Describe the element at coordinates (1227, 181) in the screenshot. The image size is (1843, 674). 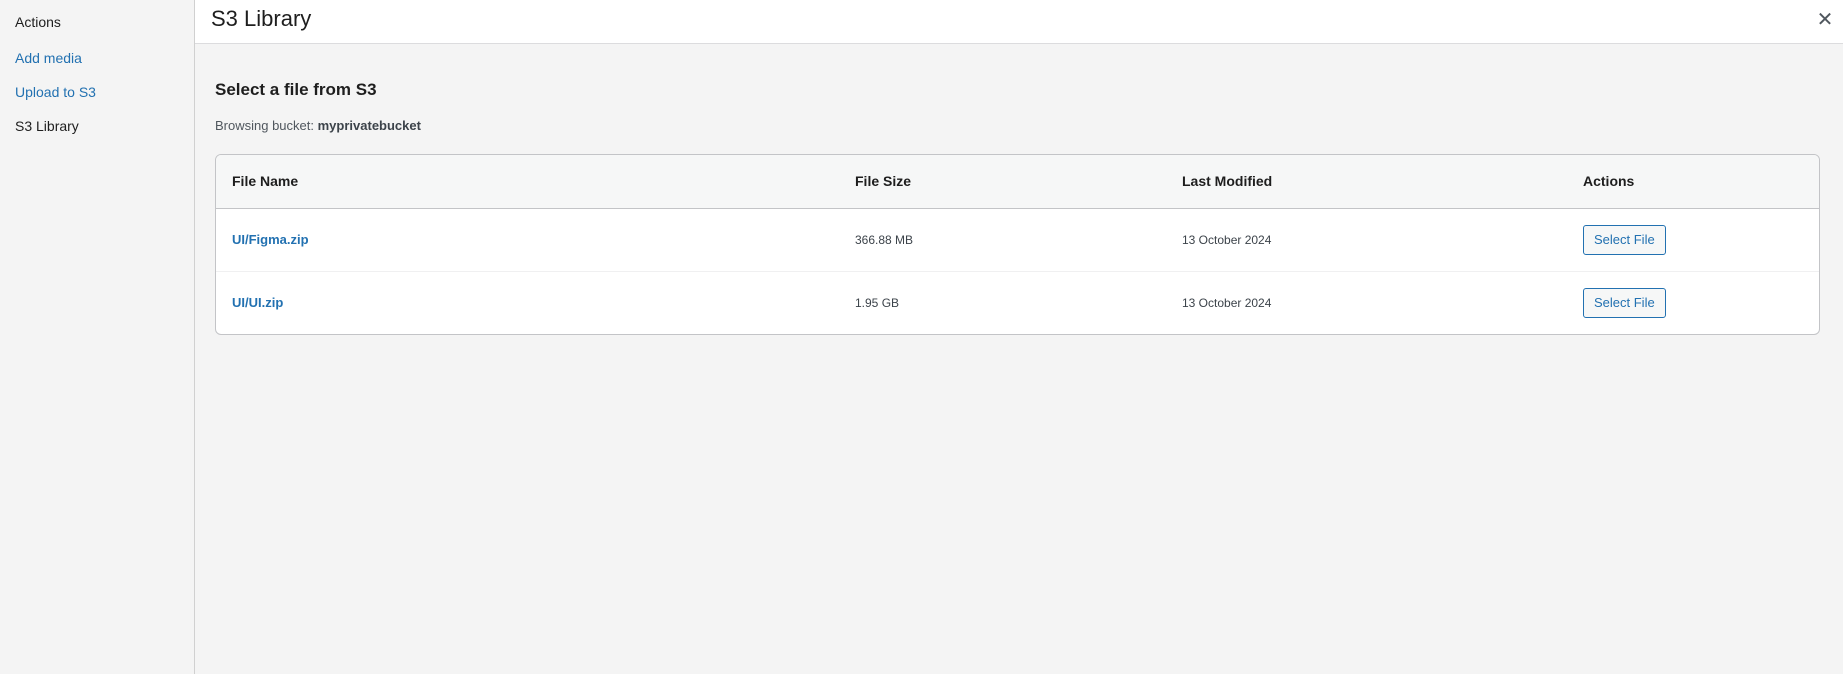
I see `column-header-last-modified: Last Modified` at that location.